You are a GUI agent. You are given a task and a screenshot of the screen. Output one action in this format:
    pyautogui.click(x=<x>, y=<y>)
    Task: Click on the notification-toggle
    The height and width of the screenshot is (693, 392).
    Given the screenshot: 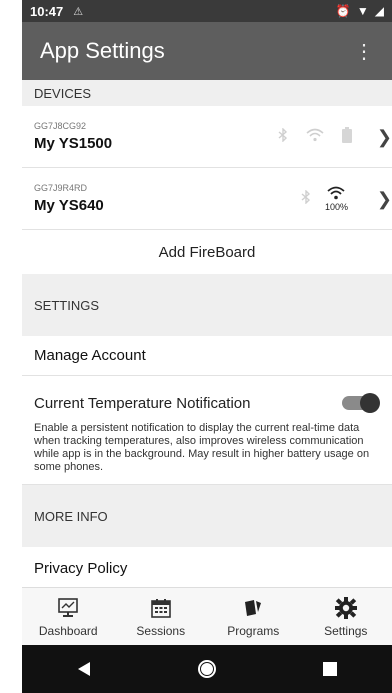 What is the action you would take?
    pyautogui.click(x=361, y=403)
    